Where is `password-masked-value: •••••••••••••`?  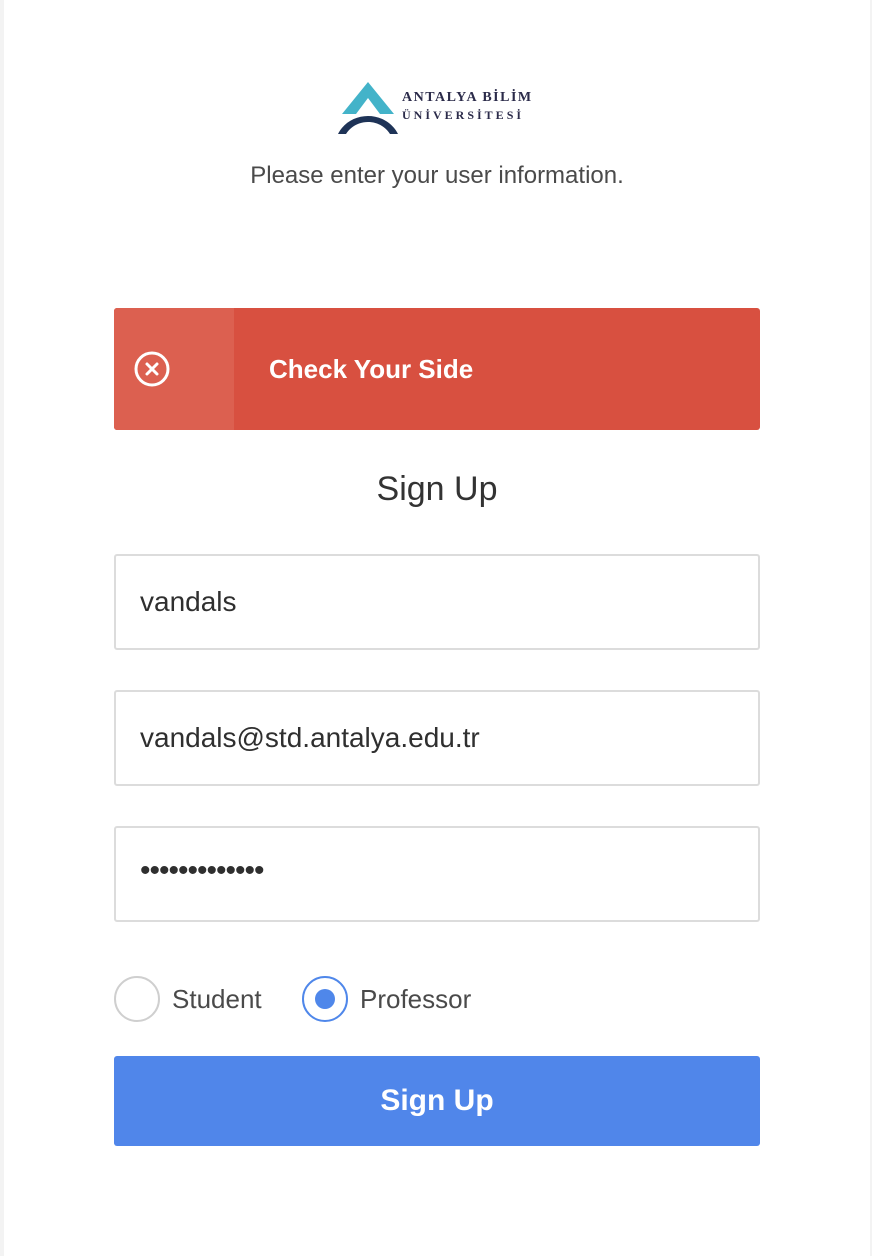
password-masked-value: ••••••••••••• is located at coordinates (202, 870).